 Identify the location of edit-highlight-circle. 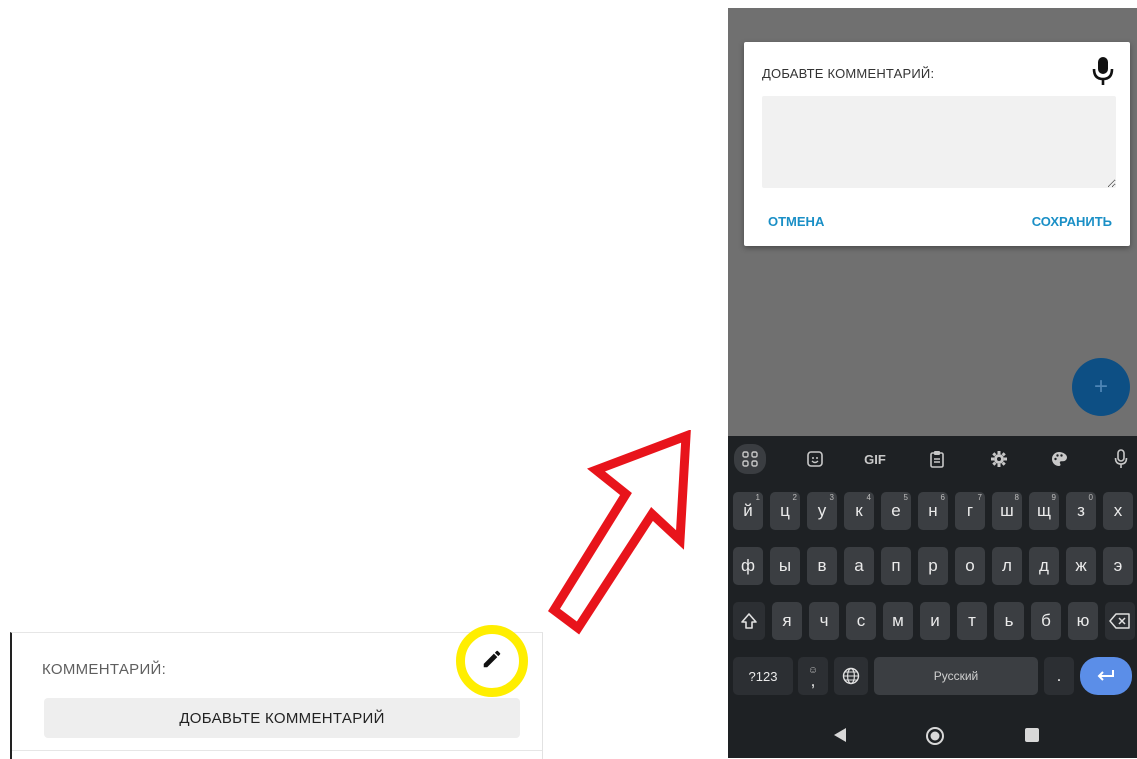
(492, 661).